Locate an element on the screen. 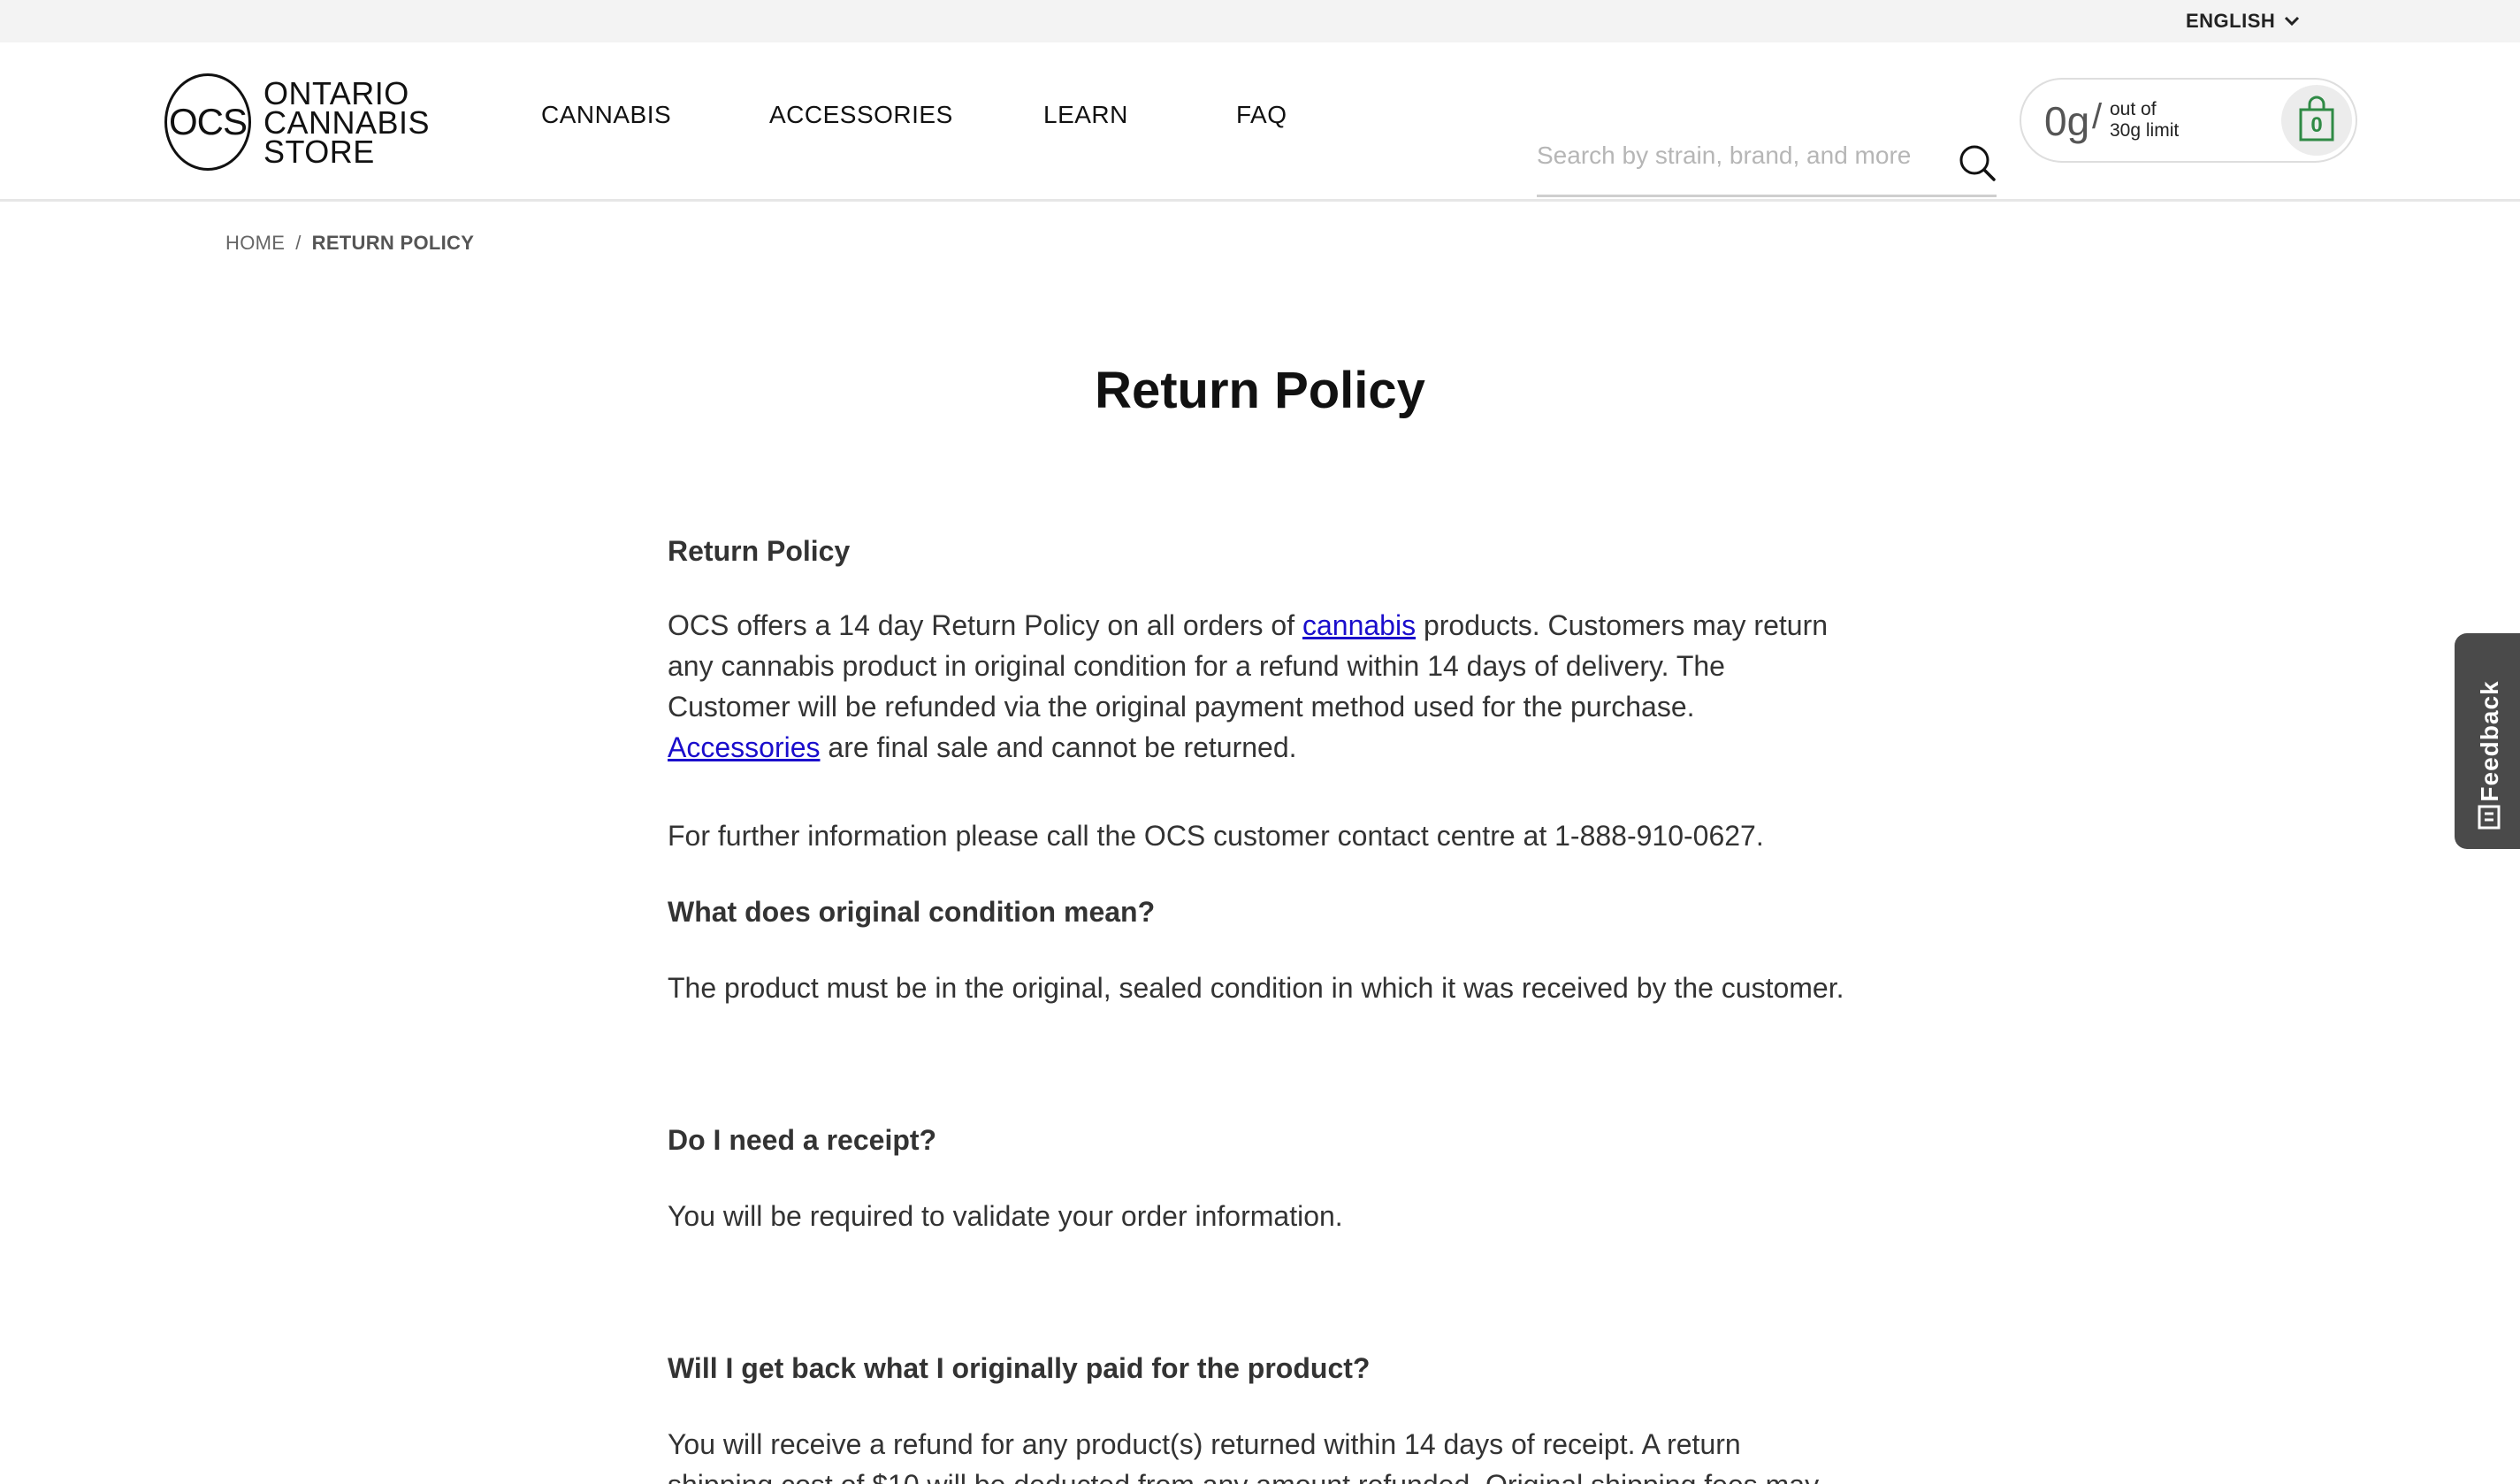  language-selector: ENGLISH is located at coordinates (2243, 21).